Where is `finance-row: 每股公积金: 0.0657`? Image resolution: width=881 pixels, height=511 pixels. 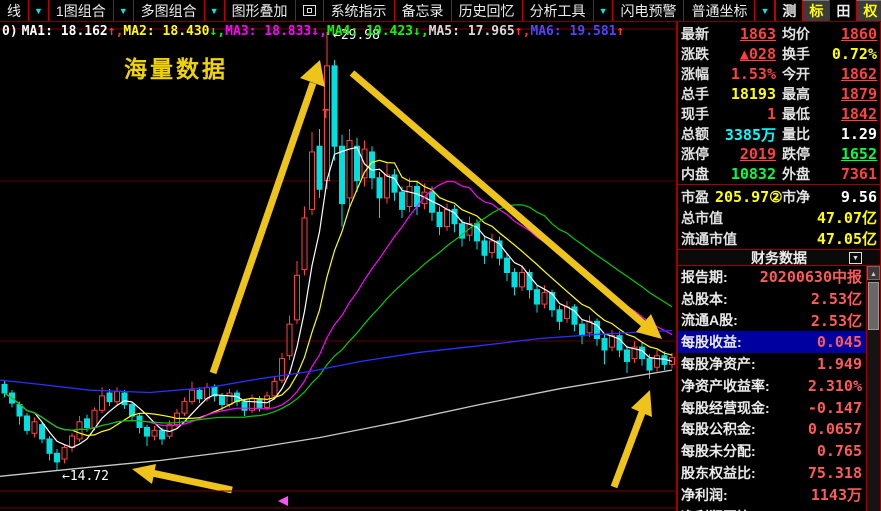
finance-row: 每股公积金: 0.0657 is located at coordinates (779, 430).